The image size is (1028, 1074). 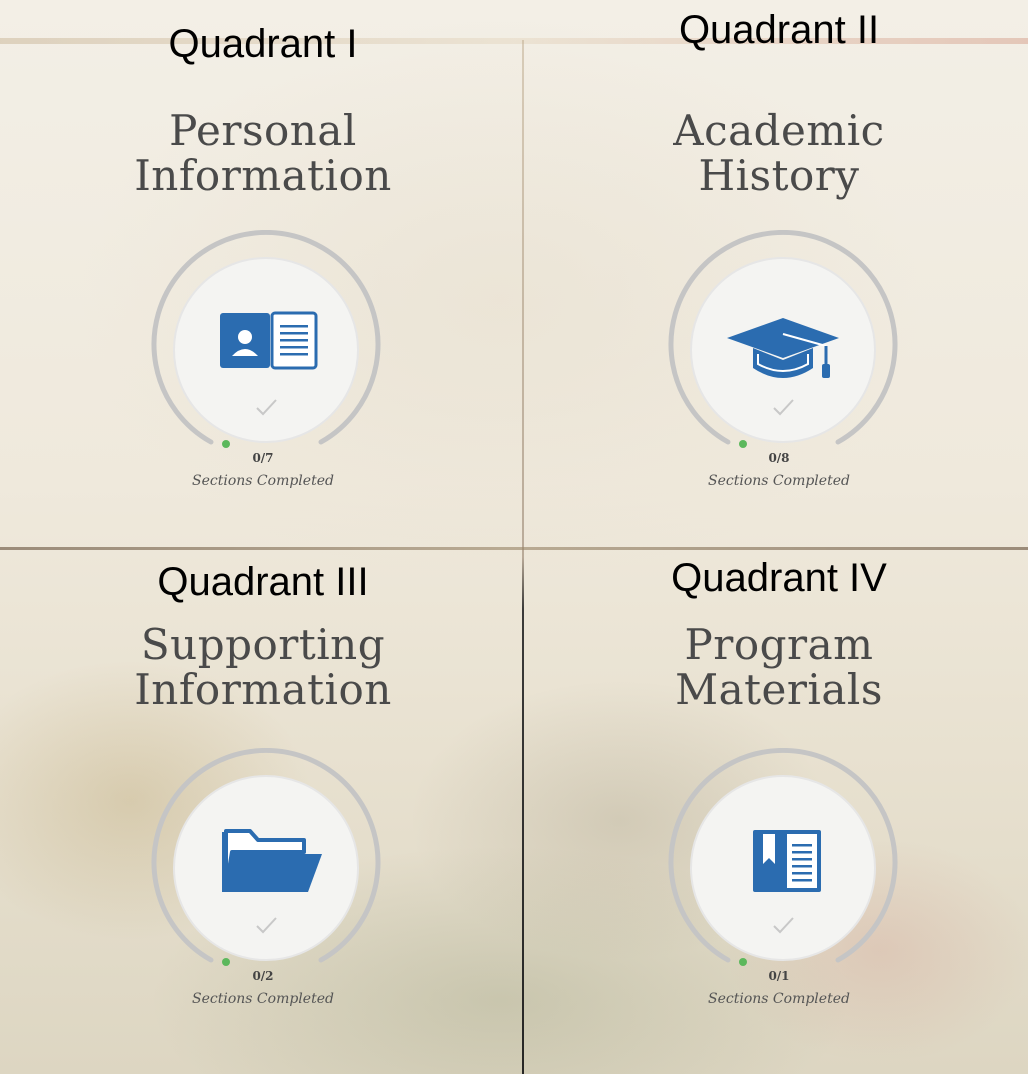 I want to click on book-icon, so click(x=787, y=861).